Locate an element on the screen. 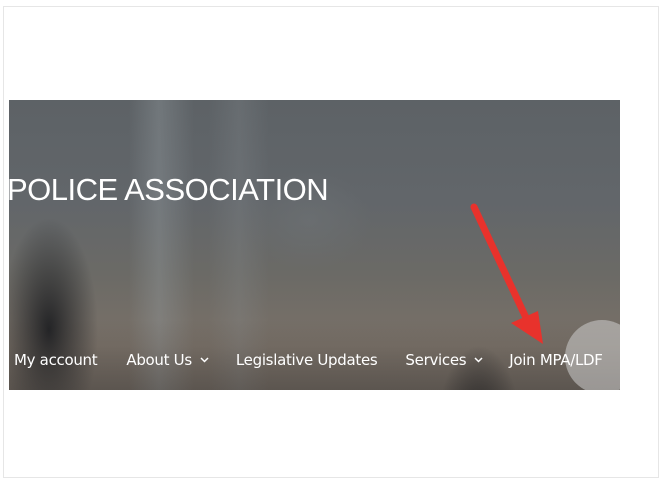  nav-item-legislative-updates: Legislative Updates is located at coordinates (307, 360).